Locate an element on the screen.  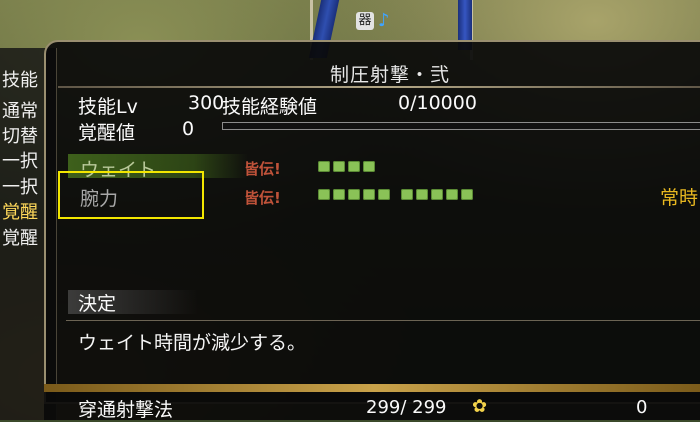
hud-icons: 器 ♪ is located at coordinates (379, 21).